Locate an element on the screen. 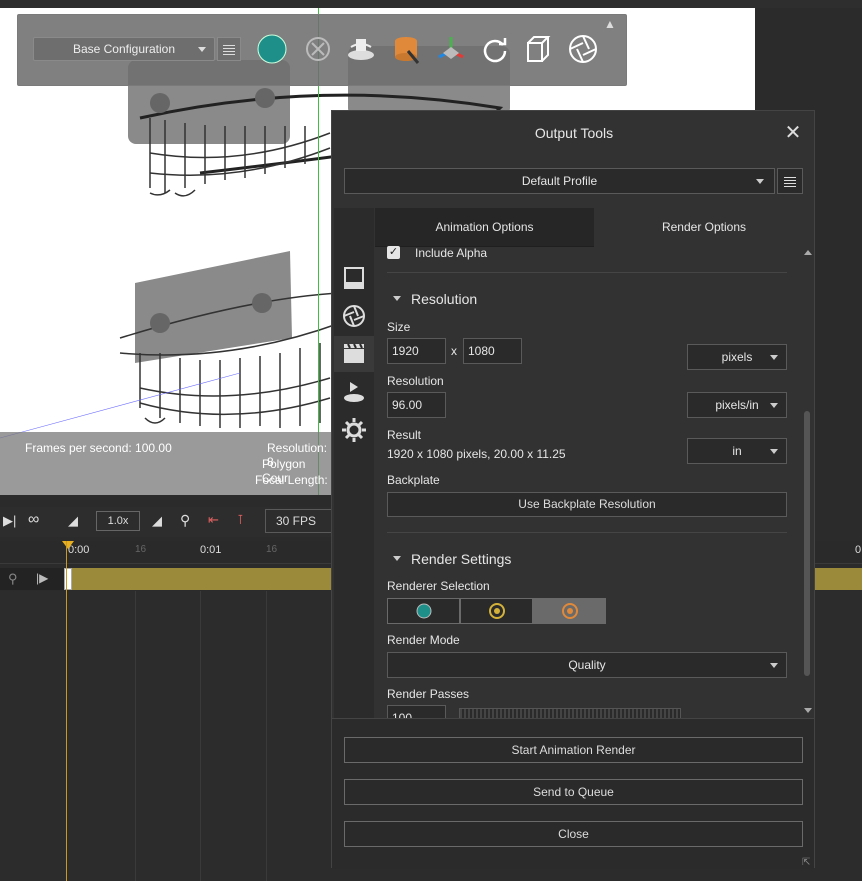 The width and height of the screenshot is (862, 881). renderer-selector is located at coordinates (496, 611).